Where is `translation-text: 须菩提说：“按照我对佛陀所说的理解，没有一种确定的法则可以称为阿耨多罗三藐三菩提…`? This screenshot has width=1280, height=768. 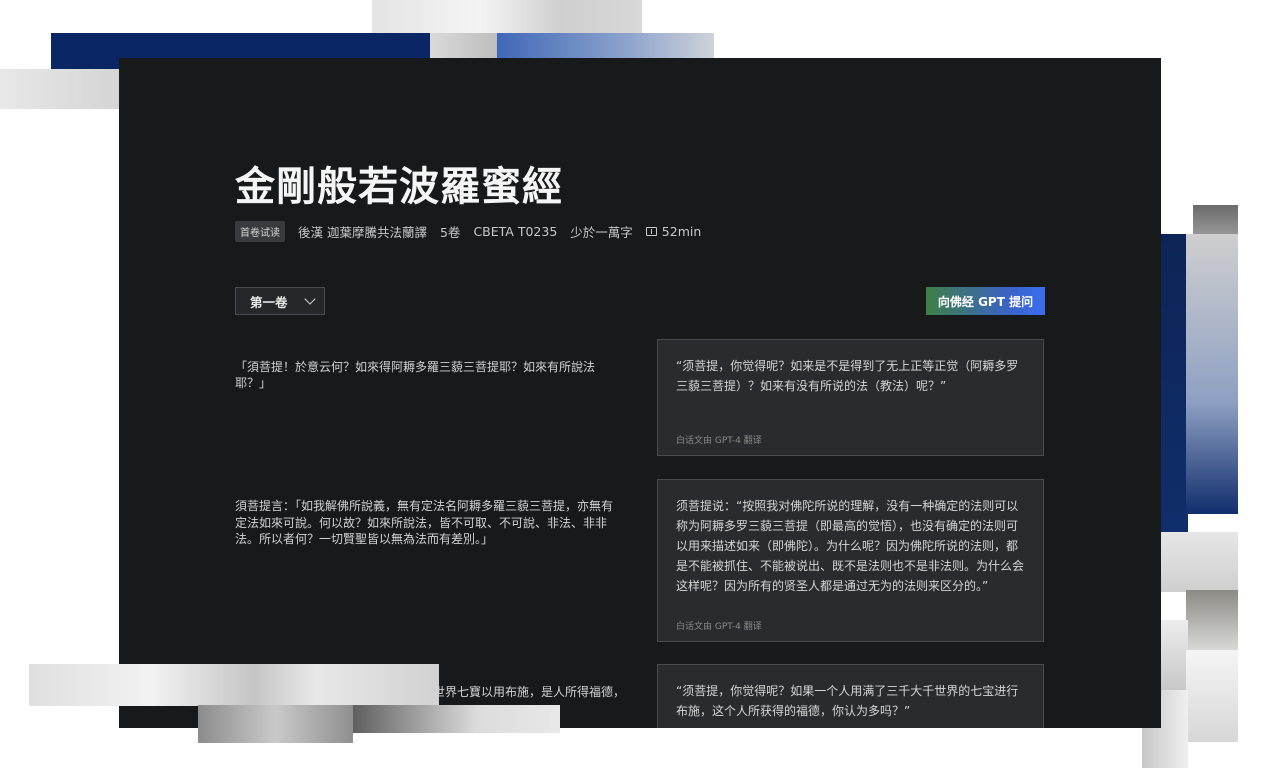 translation-text: 须菩提说：“按照我对佛陀所说的理解，没有一种确定的法则可以称为阿耨多罗三藐三菩提… is located at coordinates (850, 546).